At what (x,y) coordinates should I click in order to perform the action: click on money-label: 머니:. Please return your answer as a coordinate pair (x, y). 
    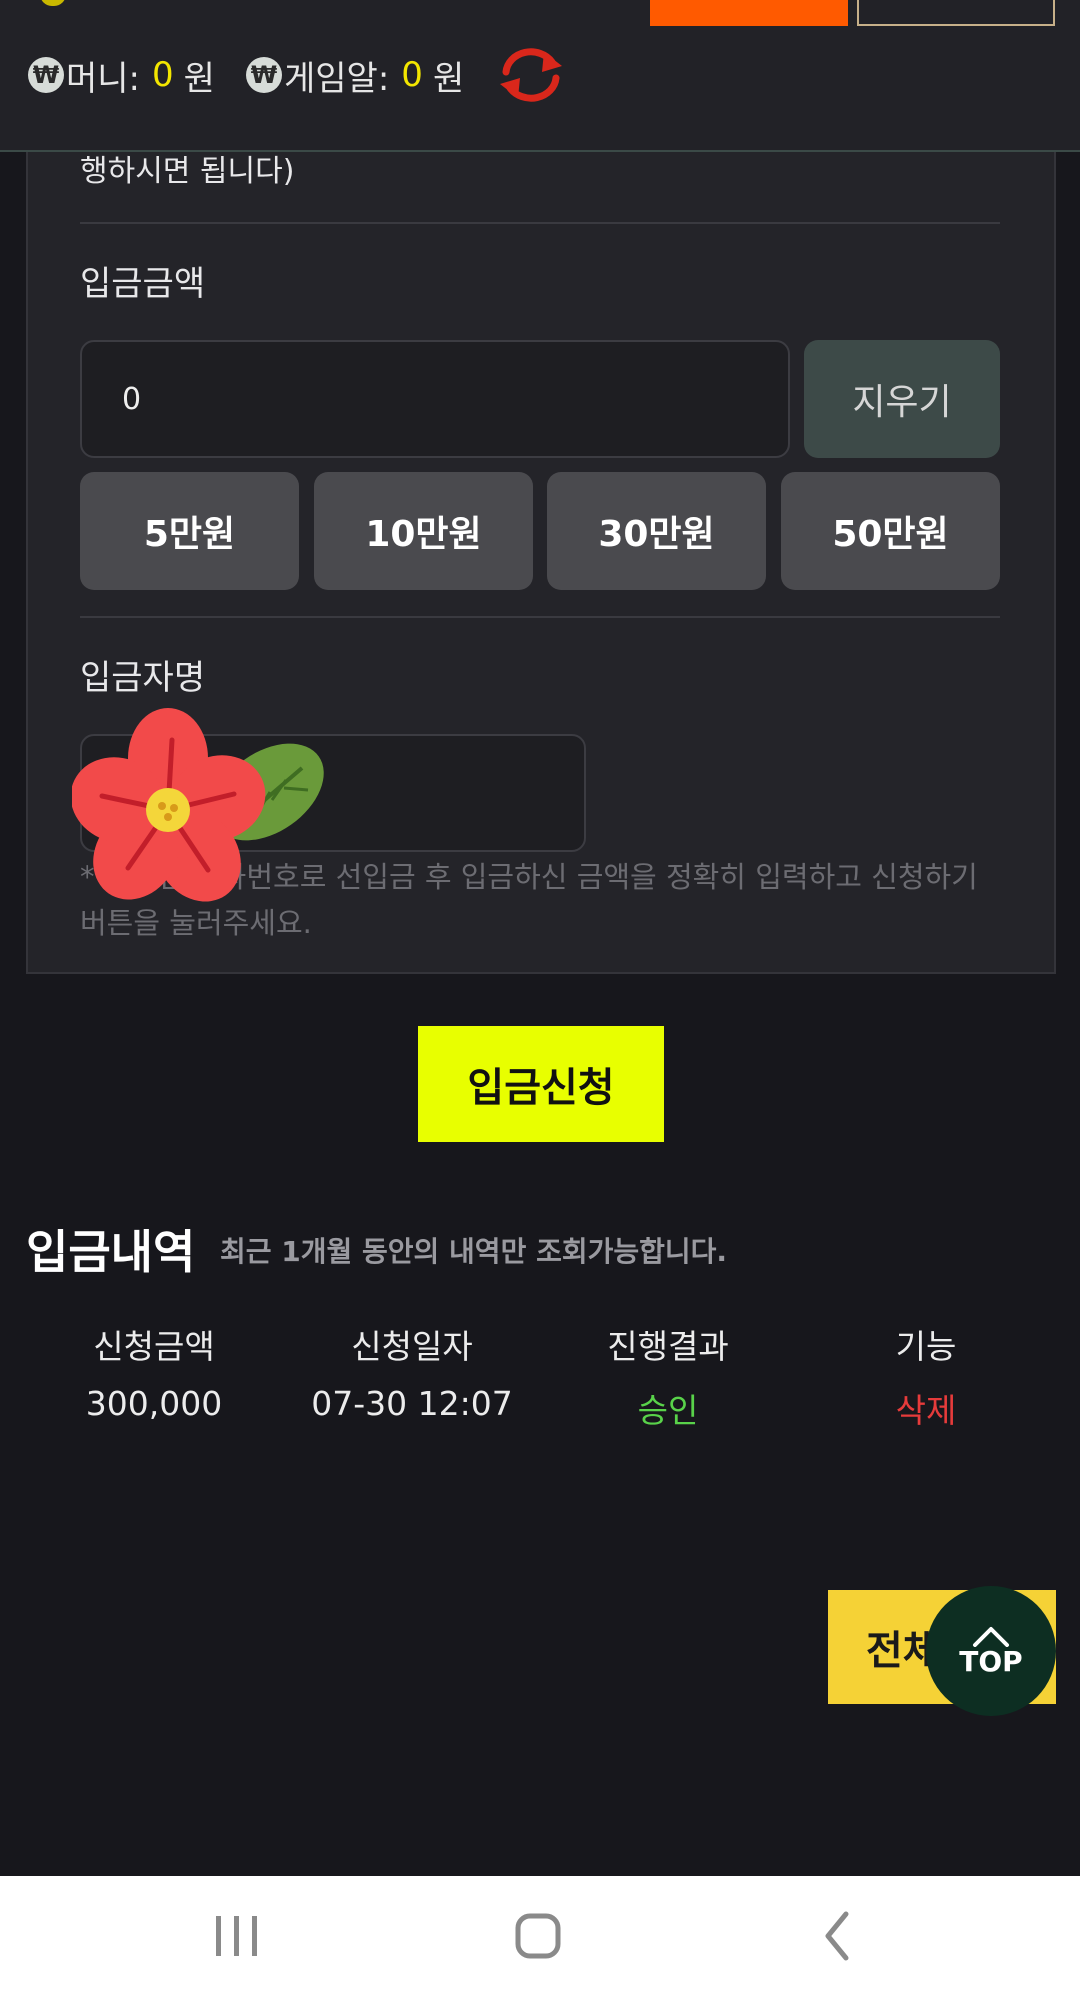
    Looking at the image, I should click on (103, 78).